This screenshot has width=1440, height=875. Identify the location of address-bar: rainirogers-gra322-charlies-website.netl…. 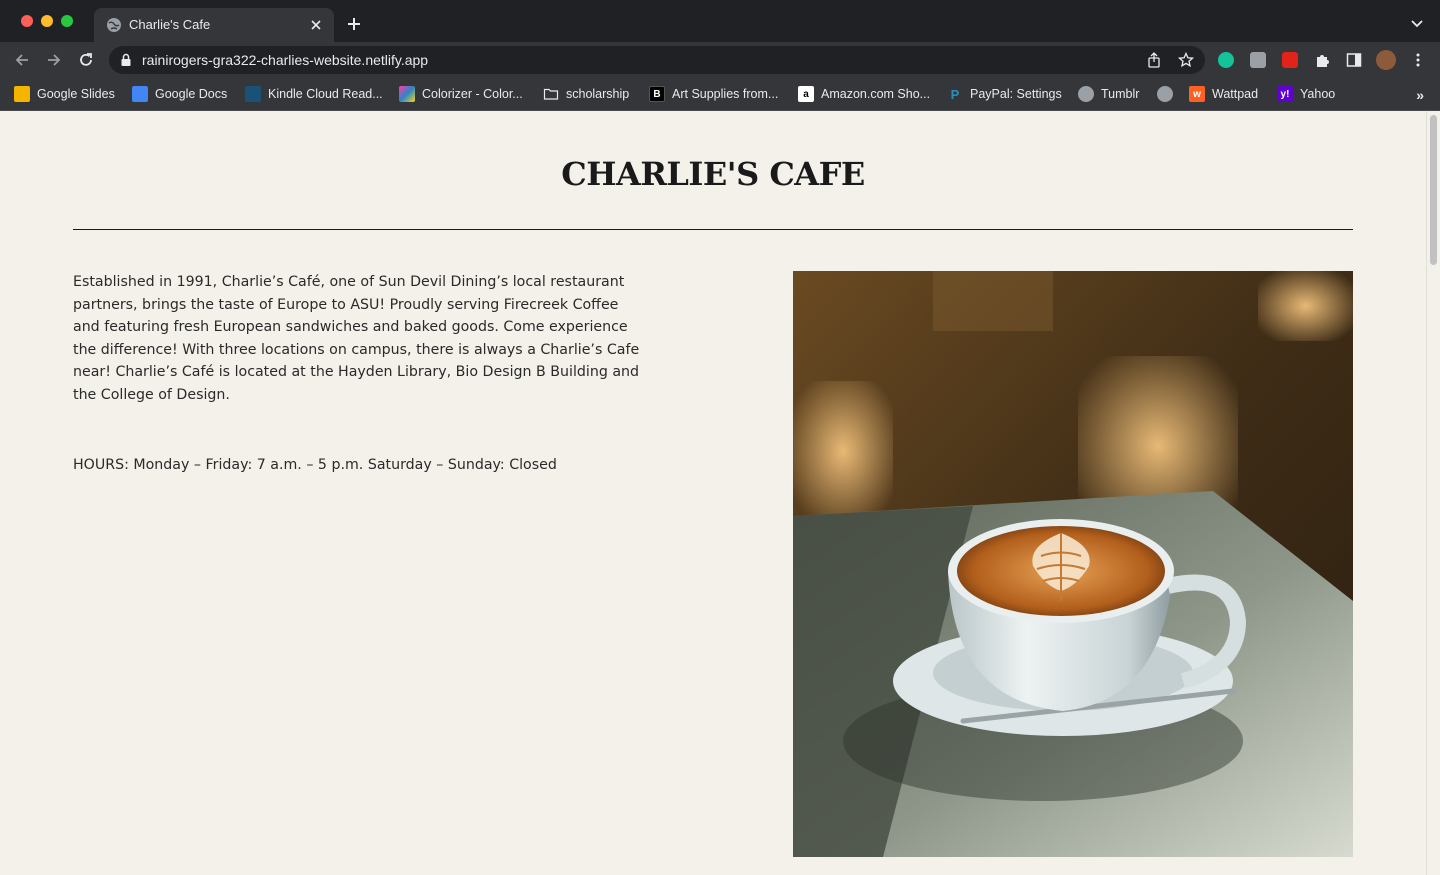
(657, 60).